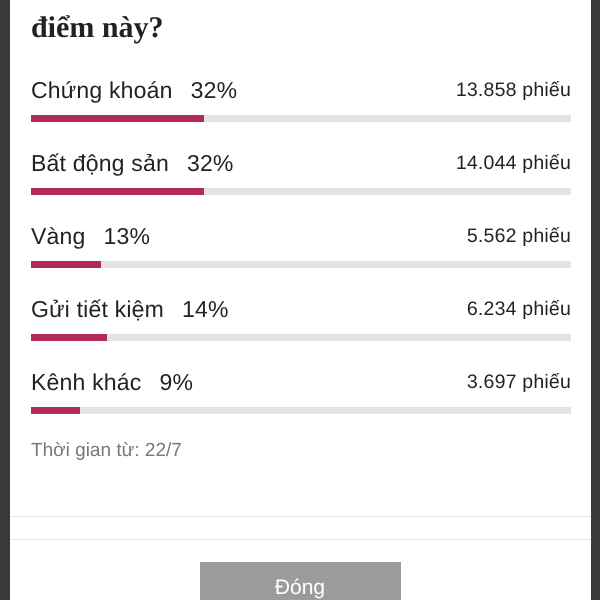 This screenshot has width=600, height=600. I want to click on vote-count: 3.697 phiếu, so click(518, 382).